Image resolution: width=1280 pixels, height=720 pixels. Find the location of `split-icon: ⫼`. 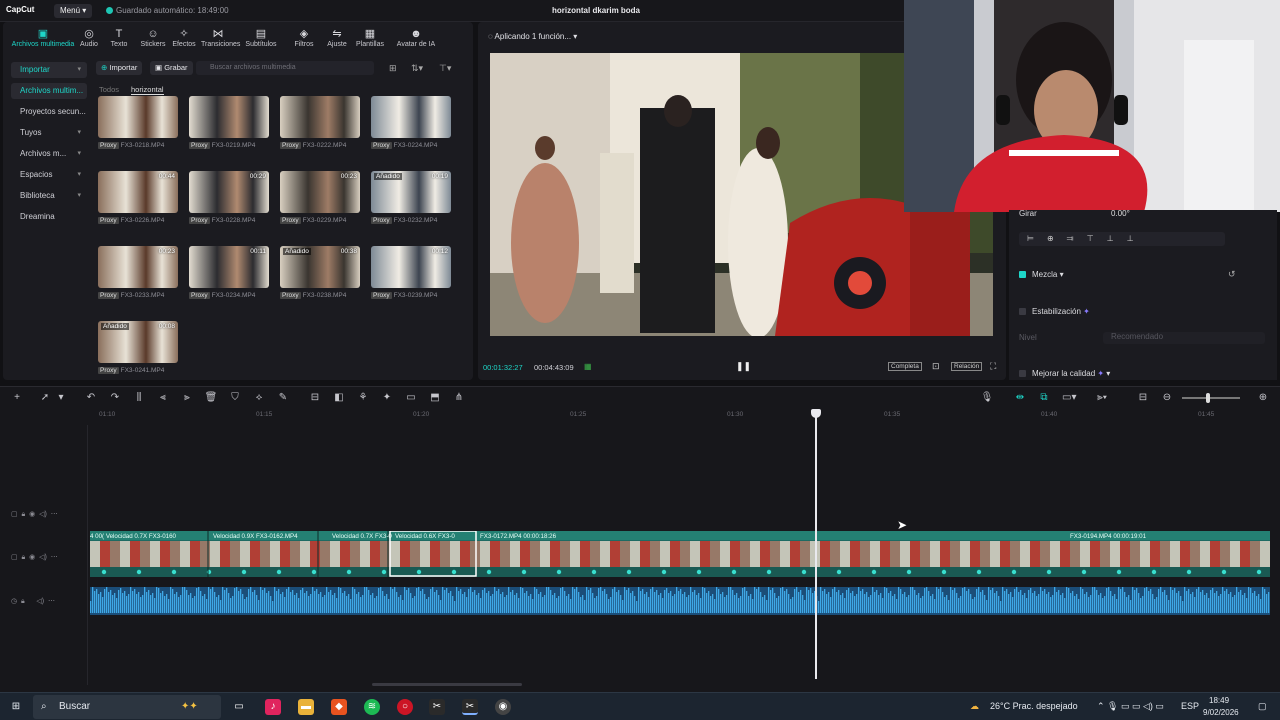

split-icon: ⫼ is located at coordinates (139, 397).